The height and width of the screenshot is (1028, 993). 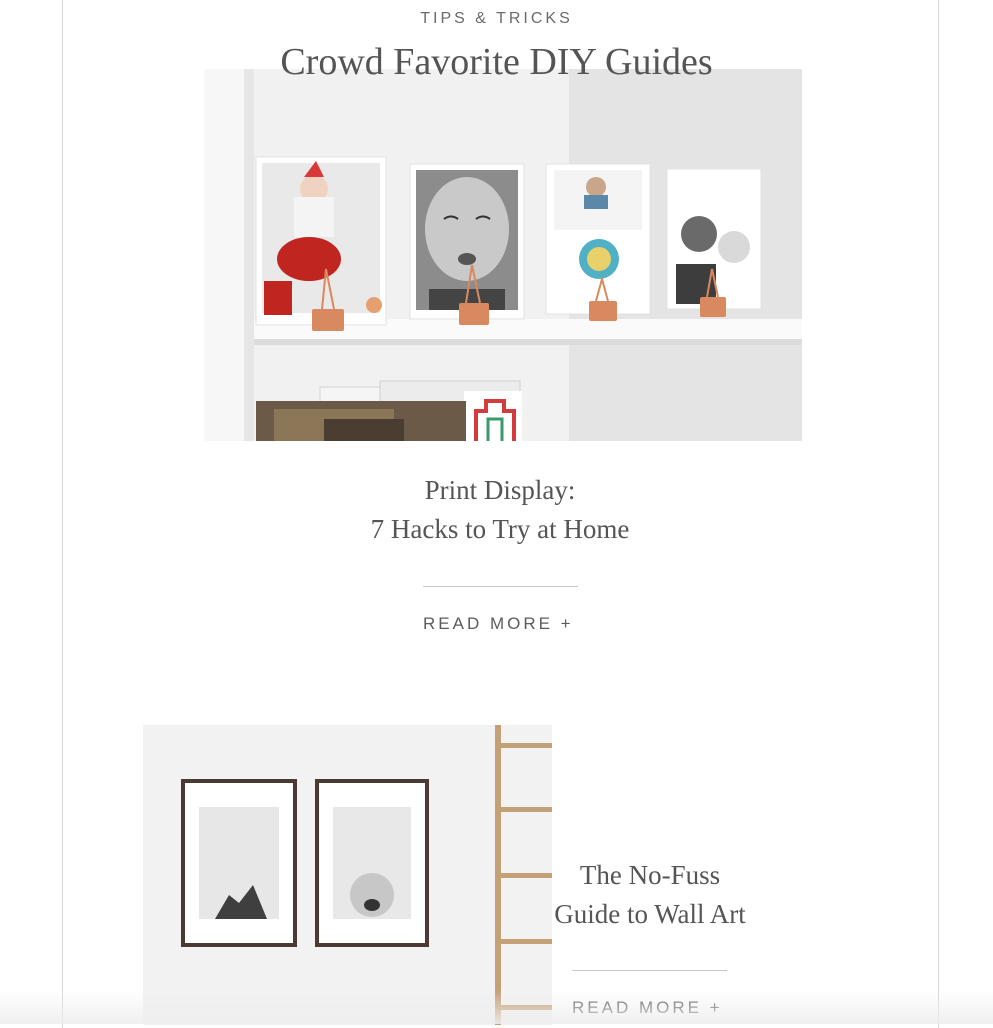 What do you see at coordinates (650, 895) in the screenshot?
I see `article-title-wall-art: The No-Fuss Guide to Wall Art` at bounding box center [650, 895].